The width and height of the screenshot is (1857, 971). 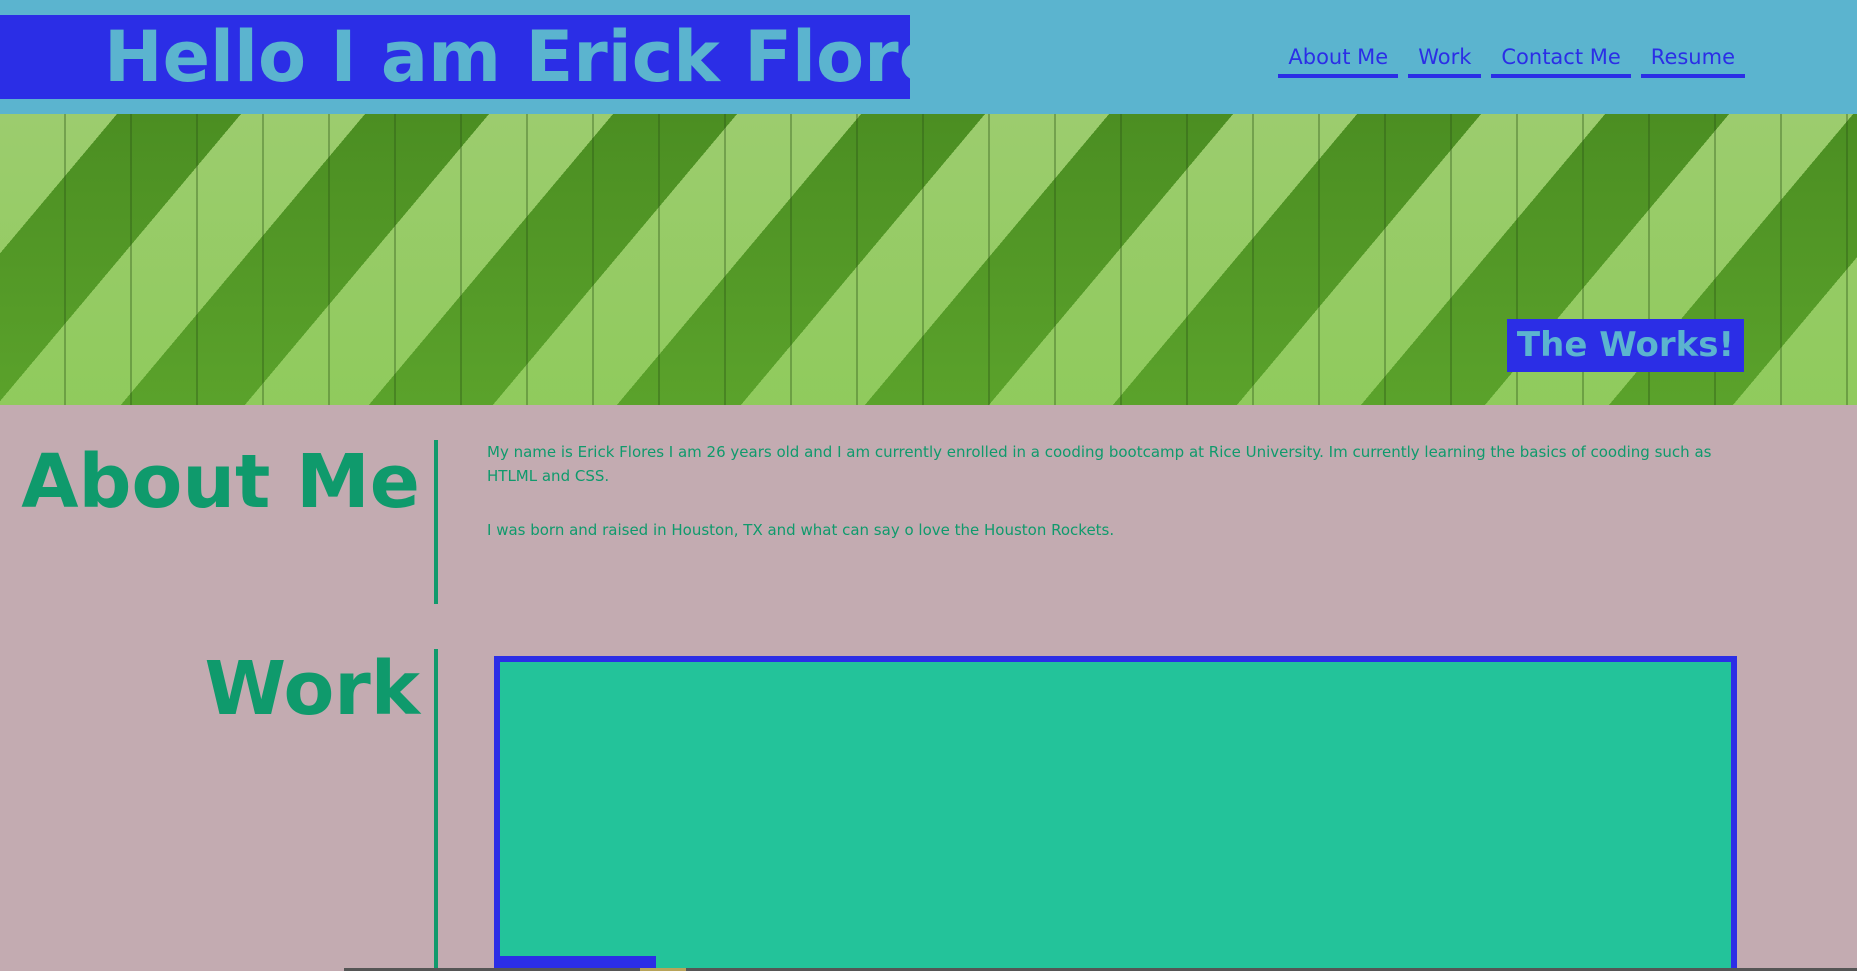 I want to click on nav-link-about-me: About Me, so click(x=1338, y=59).